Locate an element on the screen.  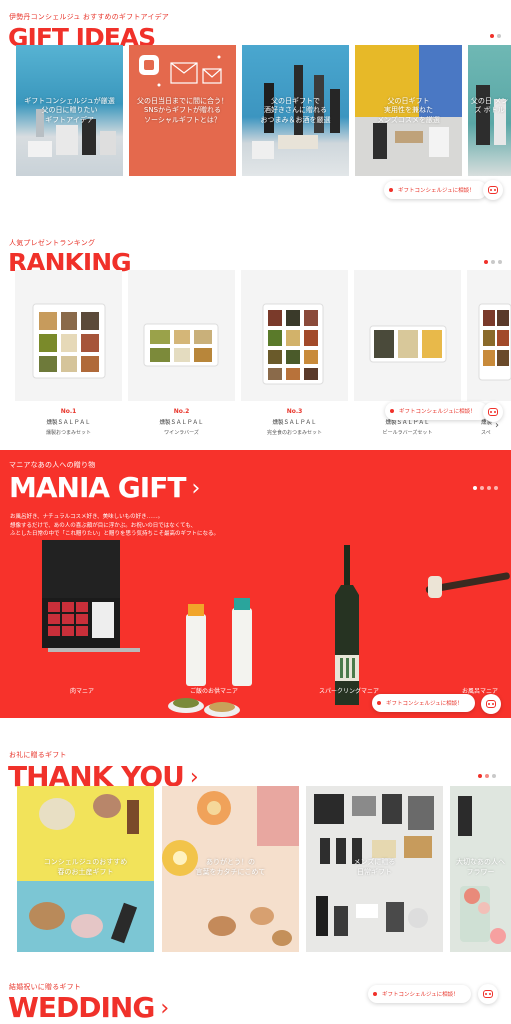
mania-category-label: ご飯のお供マニア is located at coordinates (214, 690).